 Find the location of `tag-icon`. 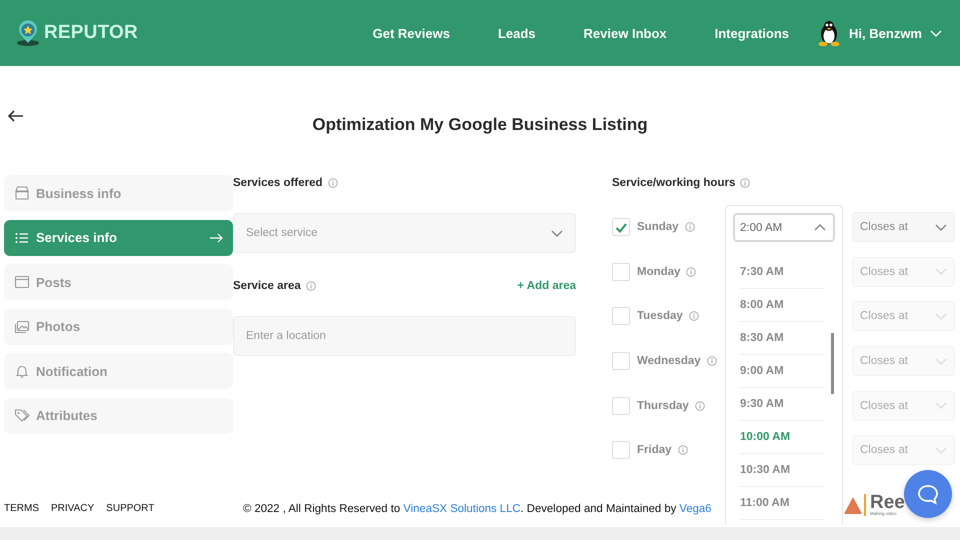

tag-icon is located at coordinates (22, 416).